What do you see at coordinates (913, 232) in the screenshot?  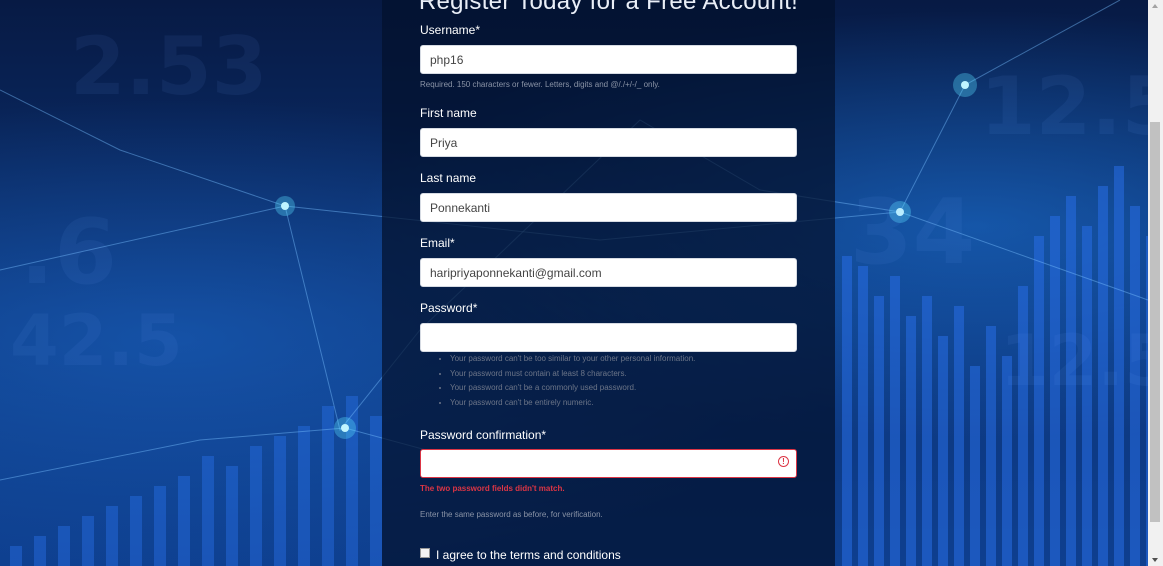 I see `background-digit: 34` at bounding box center [913, 232].